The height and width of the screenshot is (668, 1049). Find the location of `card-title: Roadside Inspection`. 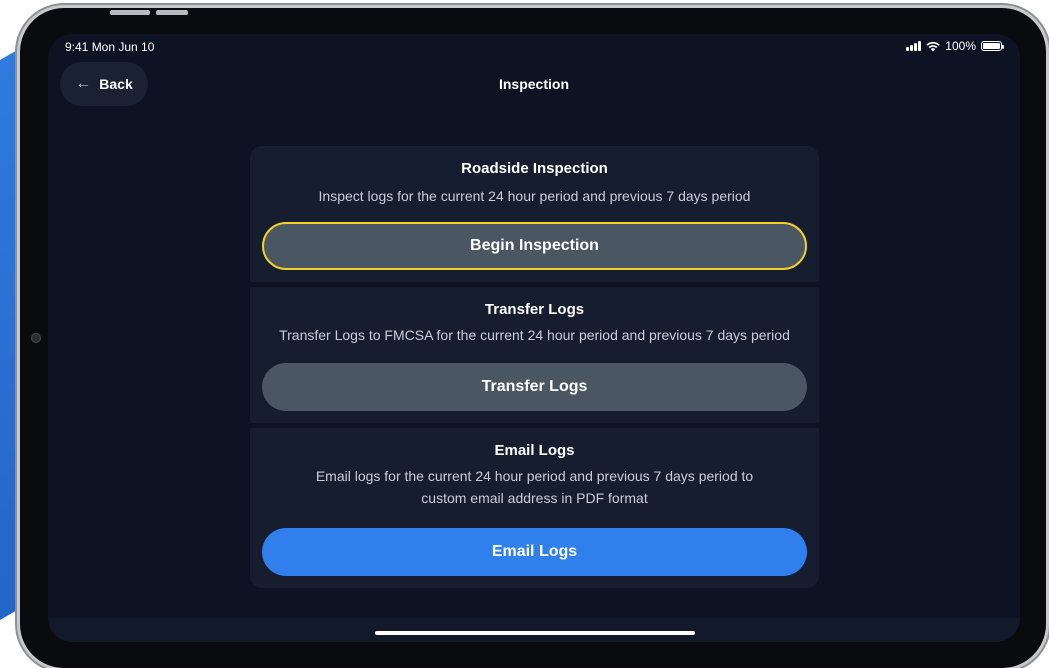

card-title: Roadside Inspection is located at coordinates (534, 168).